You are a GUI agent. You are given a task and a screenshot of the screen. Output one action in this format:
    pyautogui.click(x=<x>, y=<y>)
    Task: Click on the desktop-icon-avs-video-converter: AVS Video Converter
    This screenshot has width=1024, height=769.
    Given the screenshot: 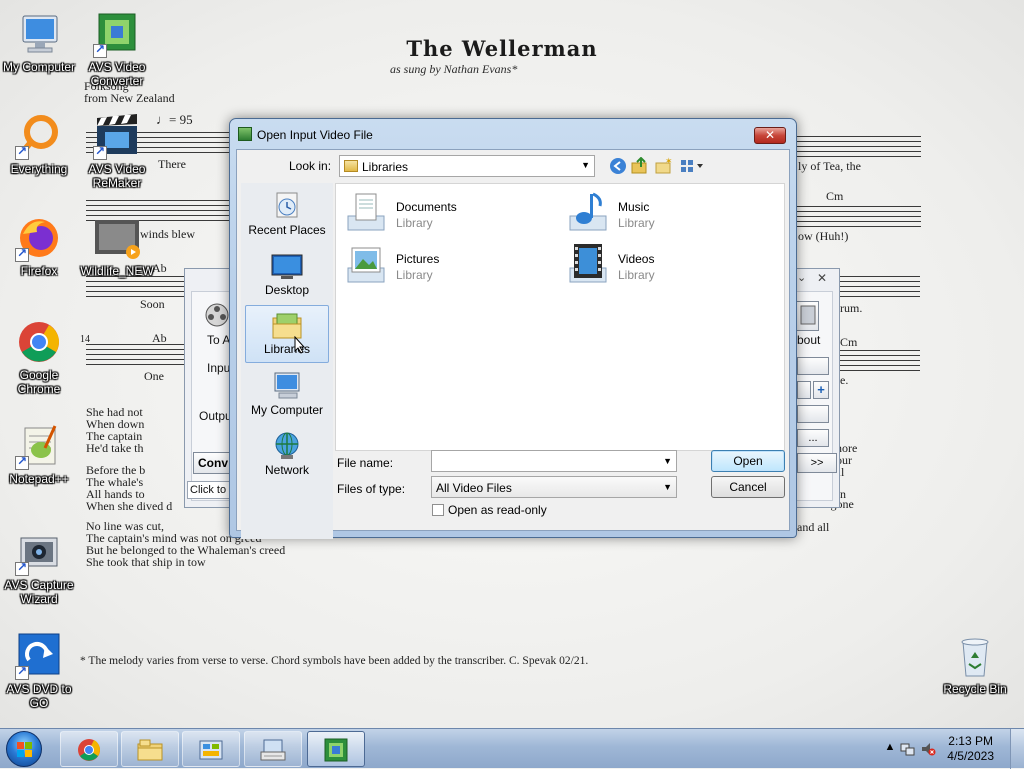 What is the action you would take?
    pyautogui.click(x=117, y=49)
    